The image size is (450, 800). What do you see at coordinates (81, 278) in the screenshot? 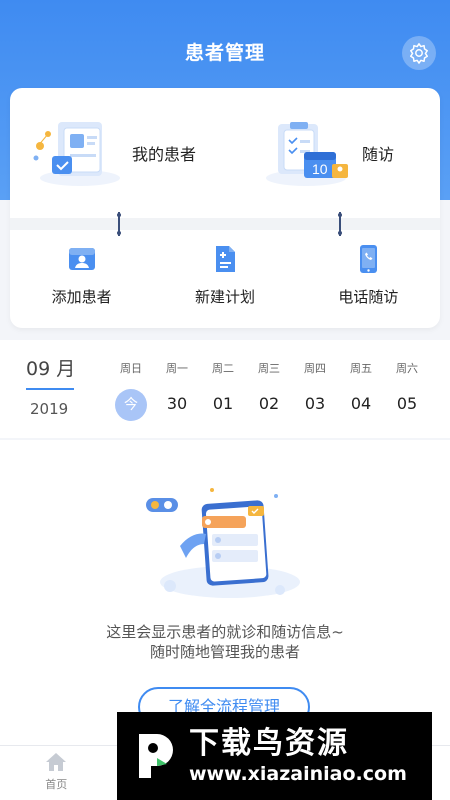
I see `add-patient-button: 添加患者` at bounding box center [81, 278].